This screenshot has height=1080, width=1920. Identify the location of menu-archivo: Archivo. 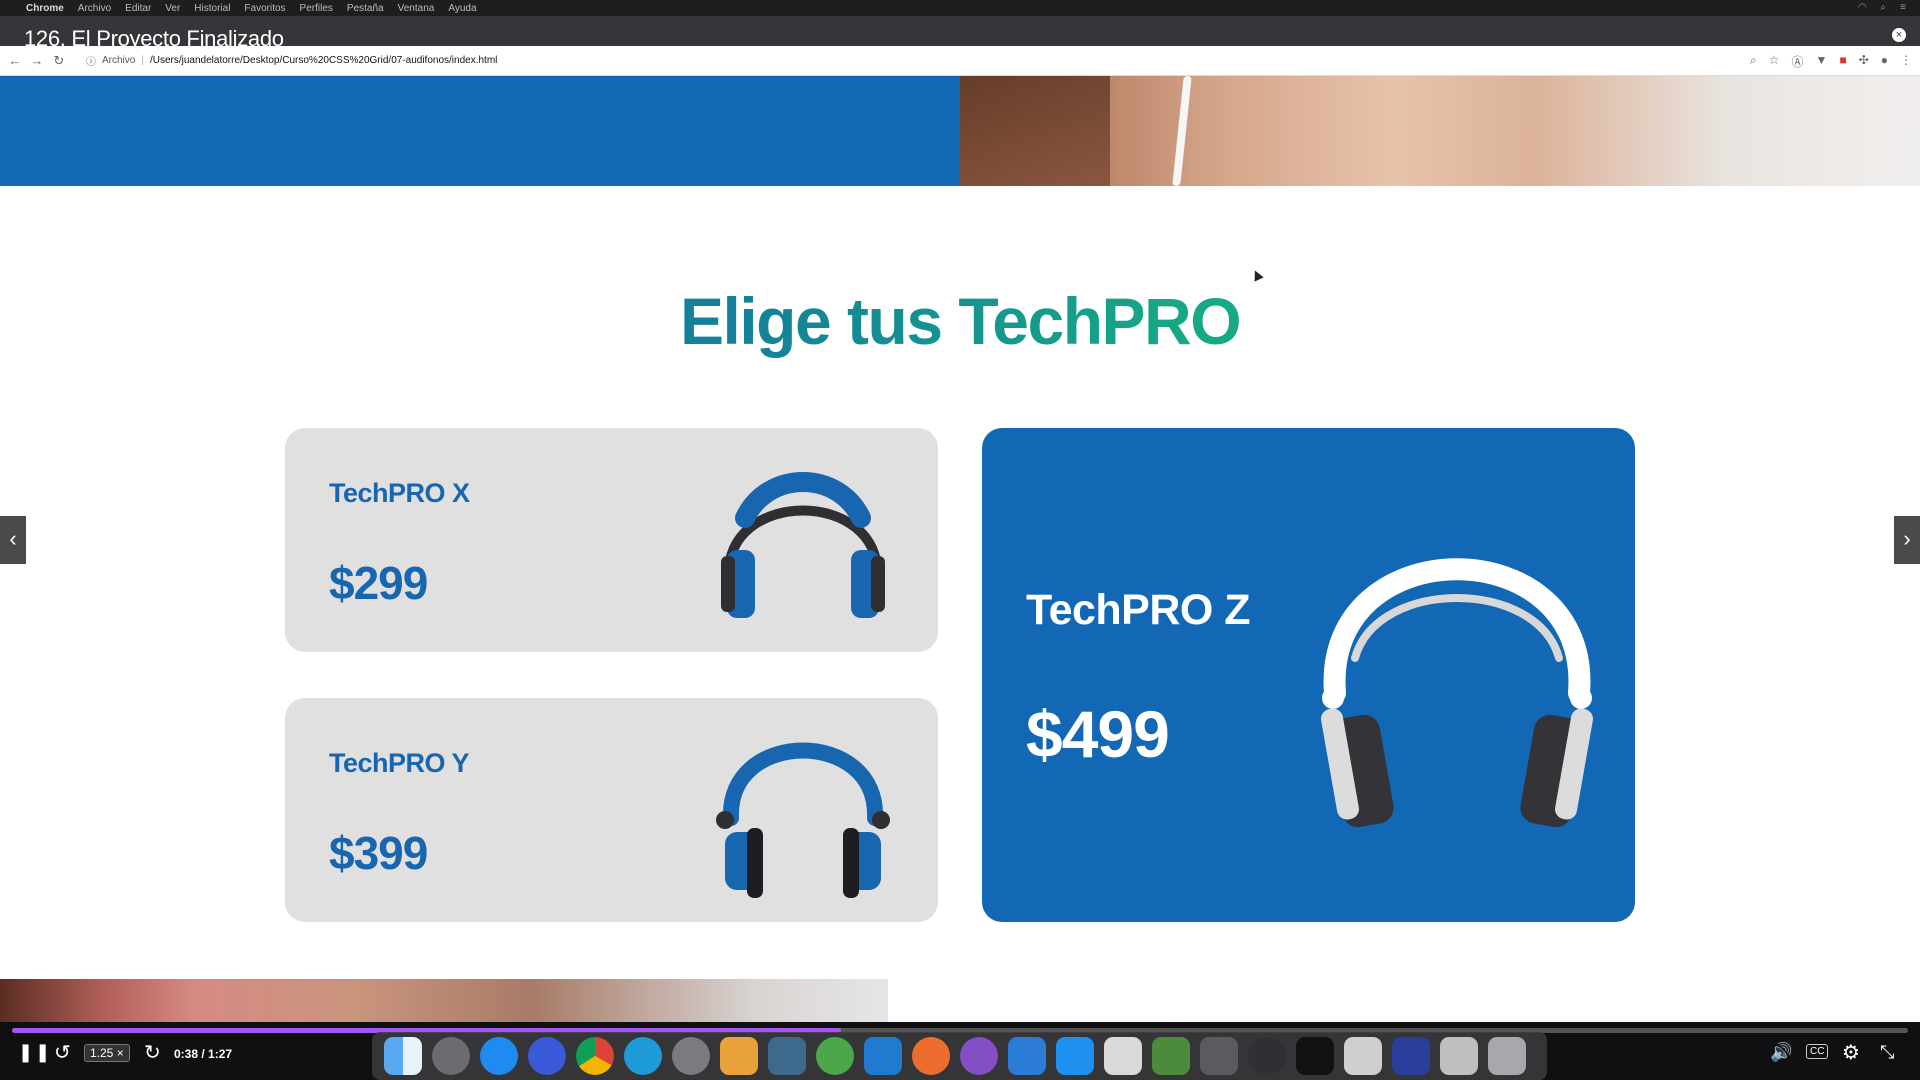
(94, 8).